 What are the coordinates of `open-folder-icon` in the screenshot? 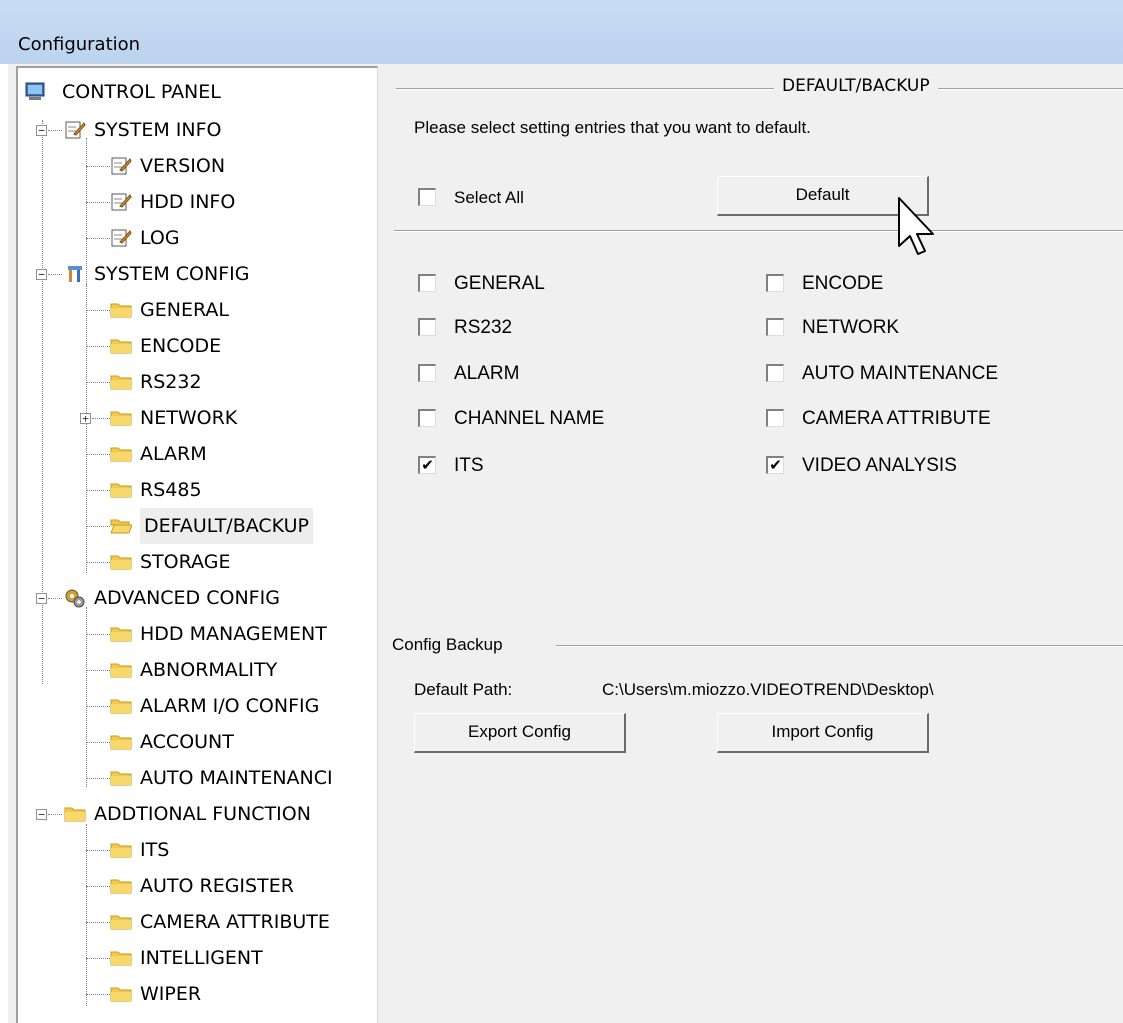 It's located at (121, 525).